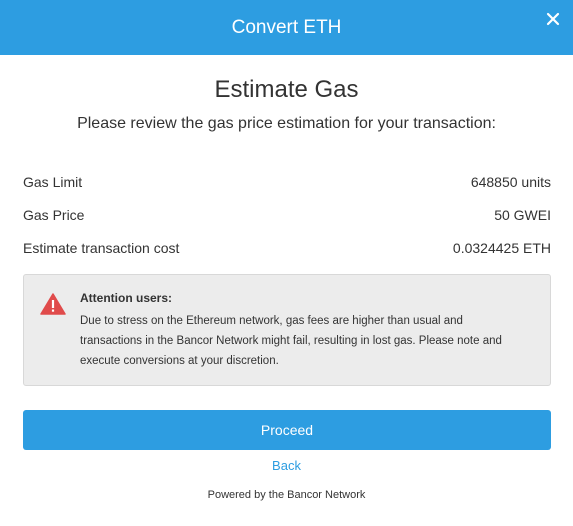  I want to click on close-icon, so click(553, 19).